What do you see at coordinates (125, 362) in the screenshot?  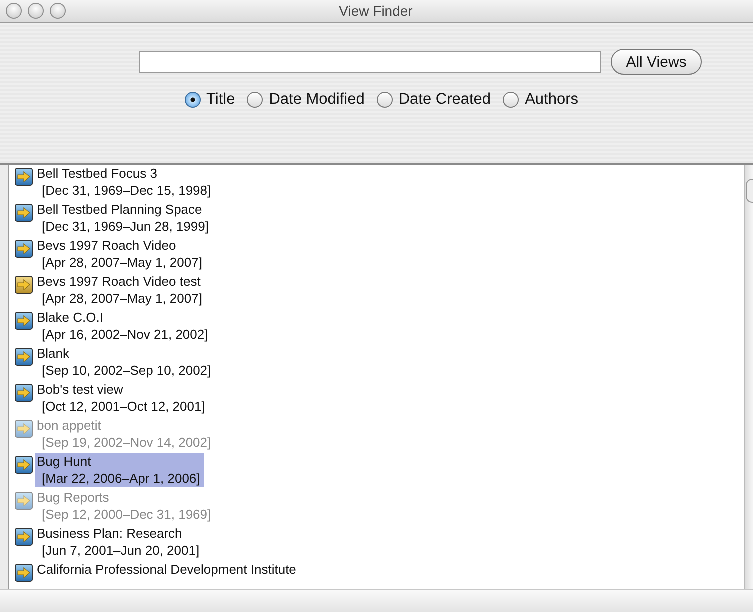 I see `view-item: Blank [Sep 10, 2002–Sep 10, 2002]` at bounding box center [125, 362].